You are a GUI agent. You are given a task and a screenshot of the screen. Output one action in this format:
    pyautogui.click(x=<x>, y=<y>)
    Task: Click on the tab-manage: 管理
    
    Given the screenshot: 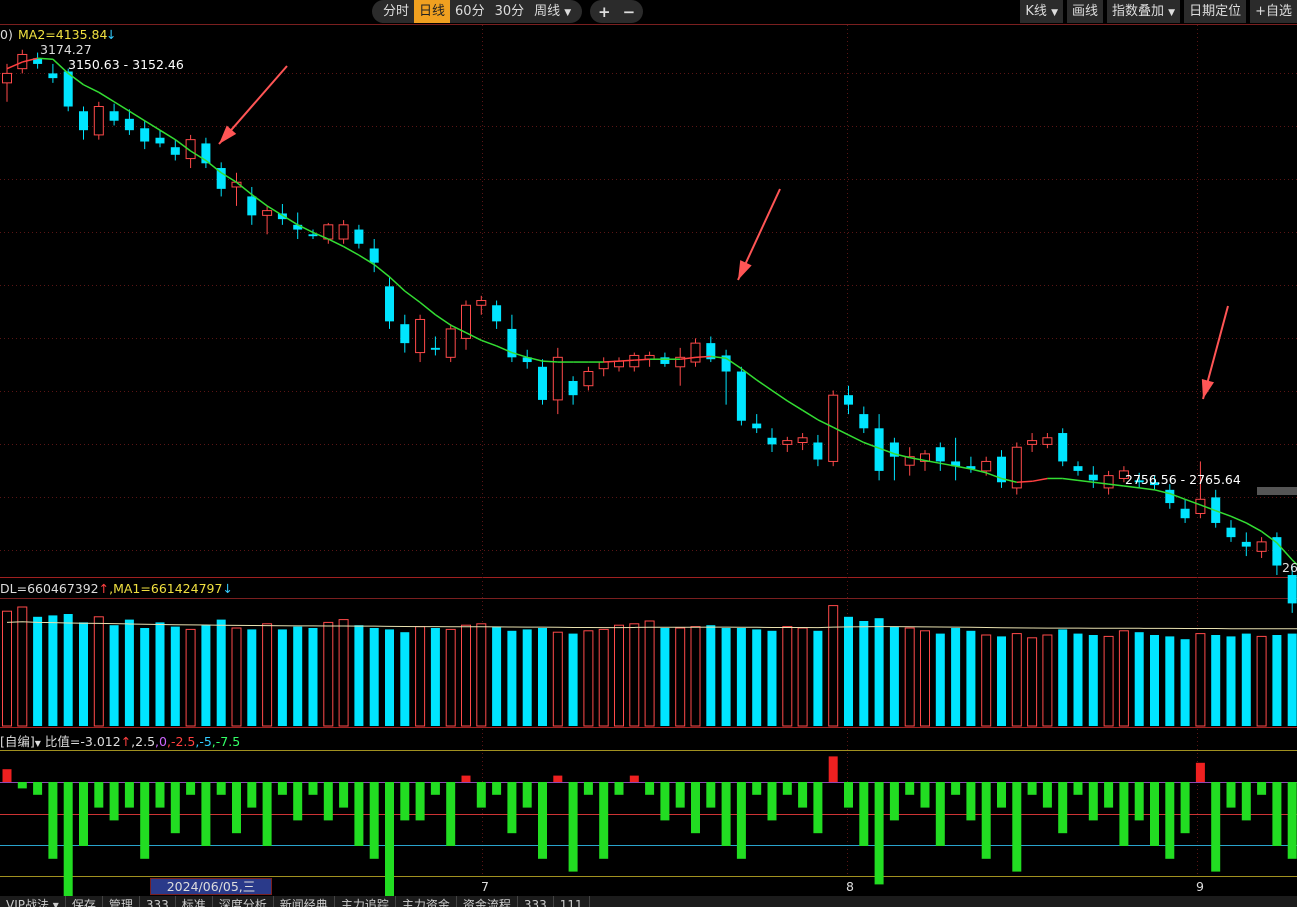 What is the action you would take?
    pyautogui.click(x=121, y=901)
    